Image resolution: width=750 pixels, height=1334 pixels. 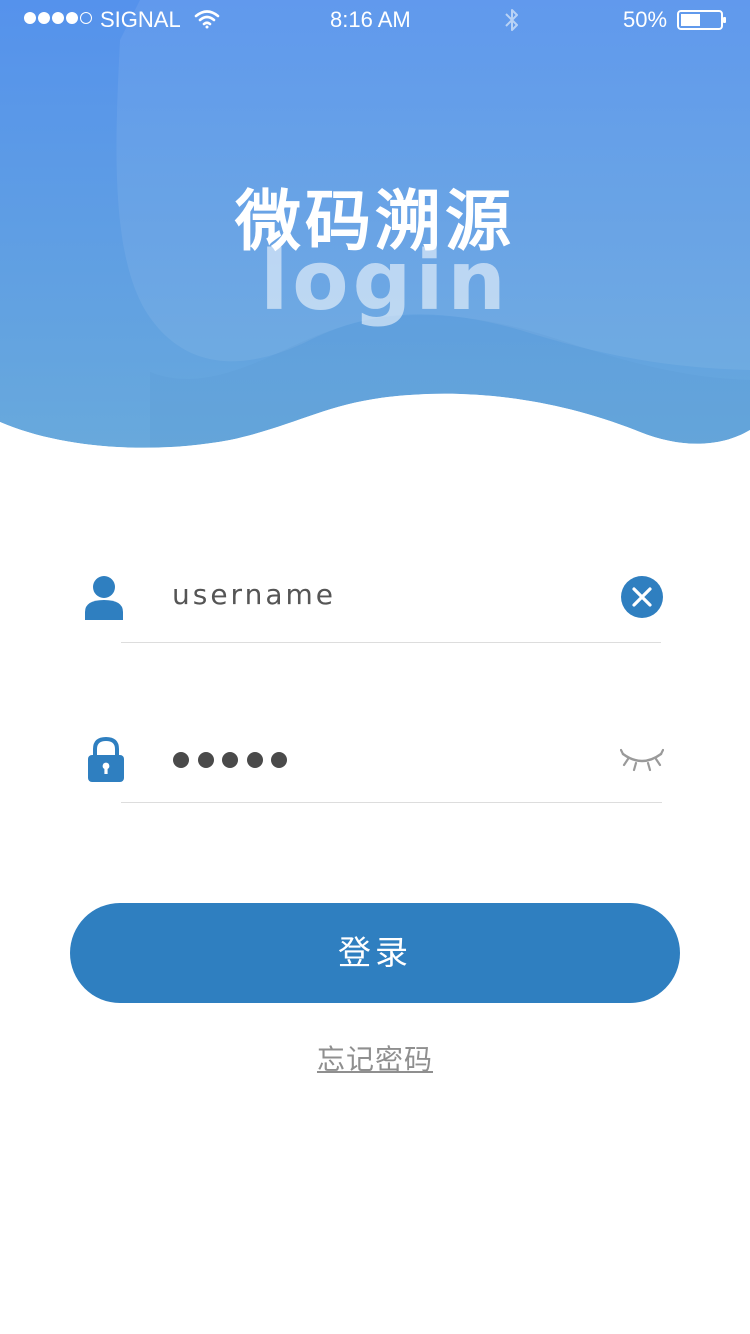 I want to click on lock-icon, so click(x=106, y=759).